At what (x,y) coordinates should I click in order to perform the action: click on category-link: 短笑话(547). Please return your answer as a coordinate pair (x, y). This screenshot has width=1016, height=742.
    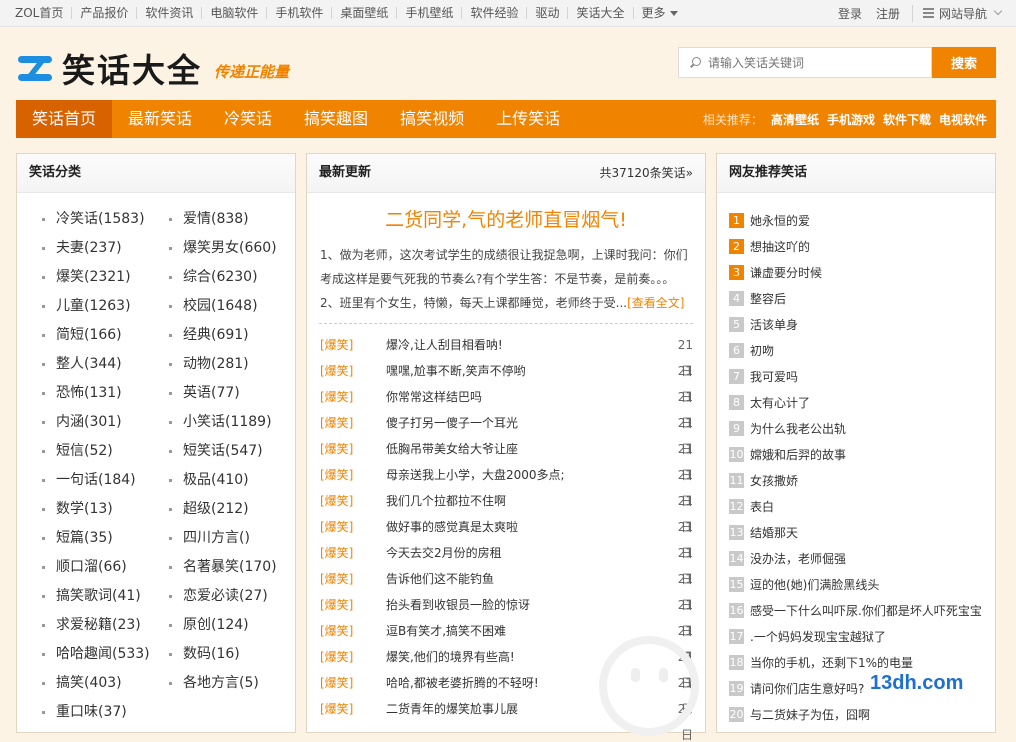
    Looking at the image, I should click on (229, 451).